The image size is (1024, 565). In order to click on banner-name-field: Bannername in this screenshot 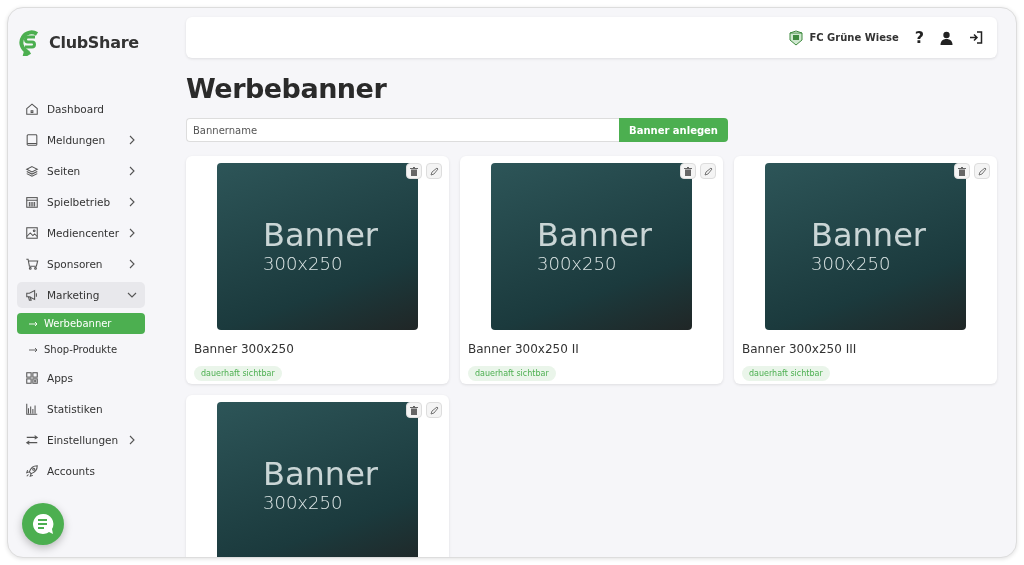, I will do `click(403, 130)`.